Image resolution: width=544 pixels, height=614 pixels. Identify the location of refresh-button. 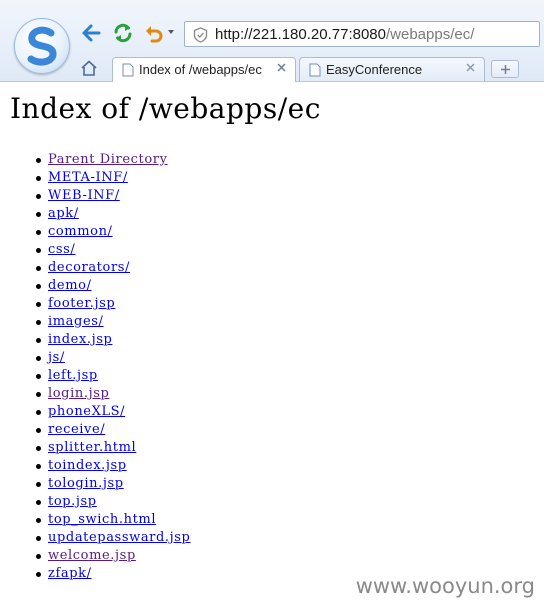
(123, 33).